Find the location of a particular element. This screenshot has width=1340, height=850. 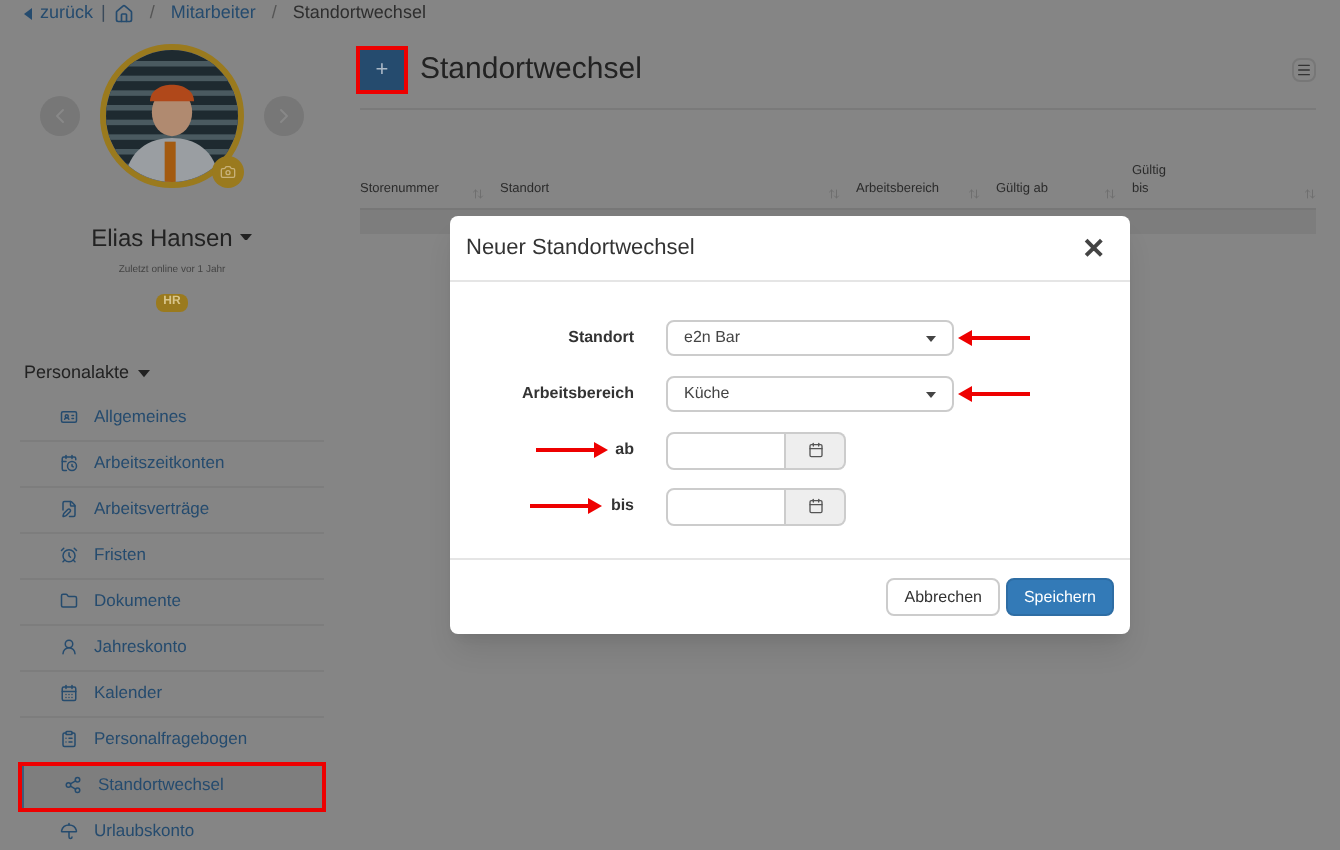

sidebar-item: Arbeitszeitkonten is located at coordinates (172, 464).